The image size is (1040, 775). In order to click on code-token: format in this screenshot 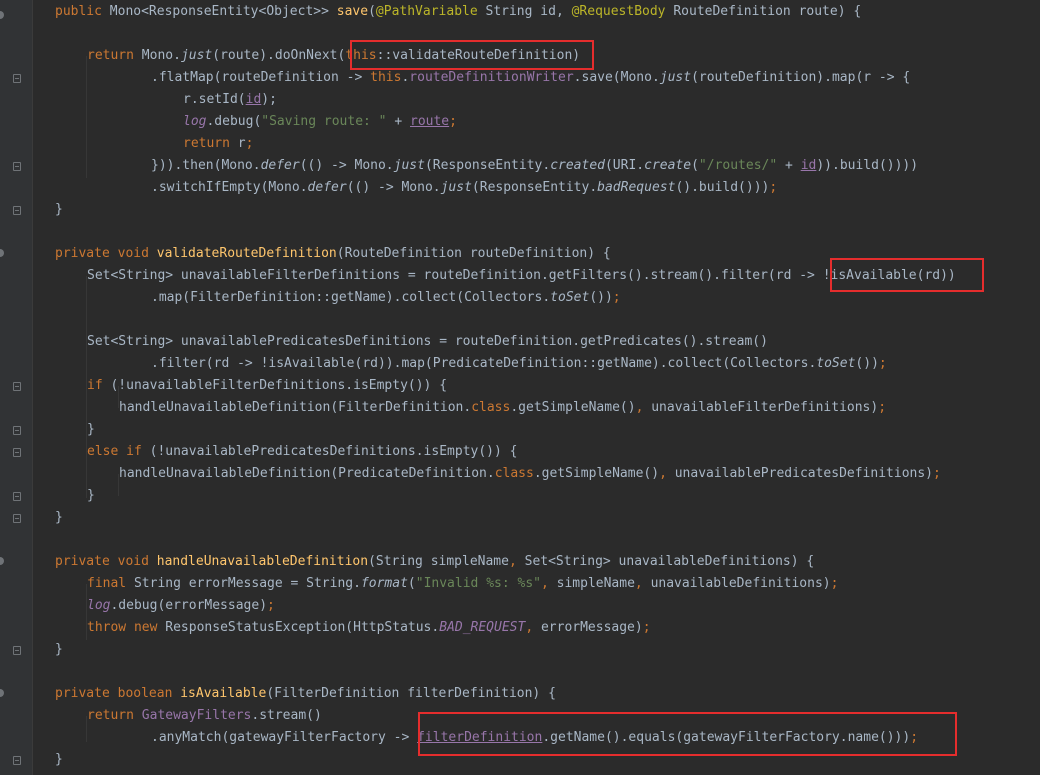, I will do `click(384, 583)`.